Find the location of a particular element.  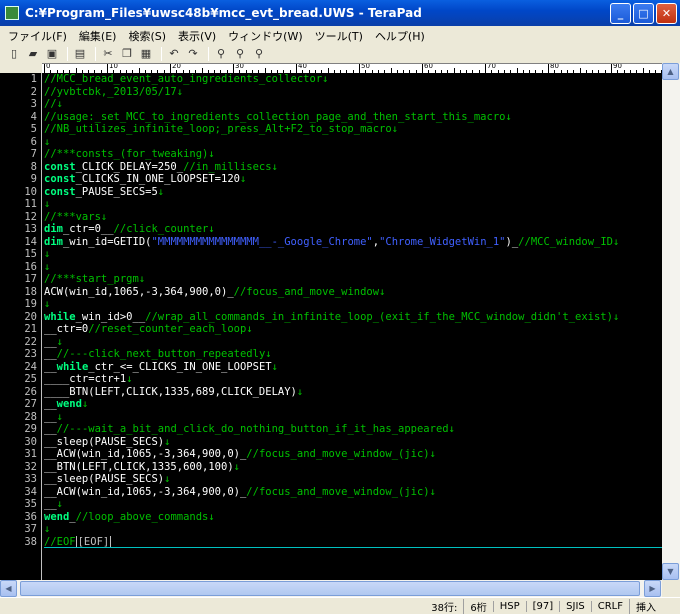

line-number: 24 is located at coordinates (30, 366).